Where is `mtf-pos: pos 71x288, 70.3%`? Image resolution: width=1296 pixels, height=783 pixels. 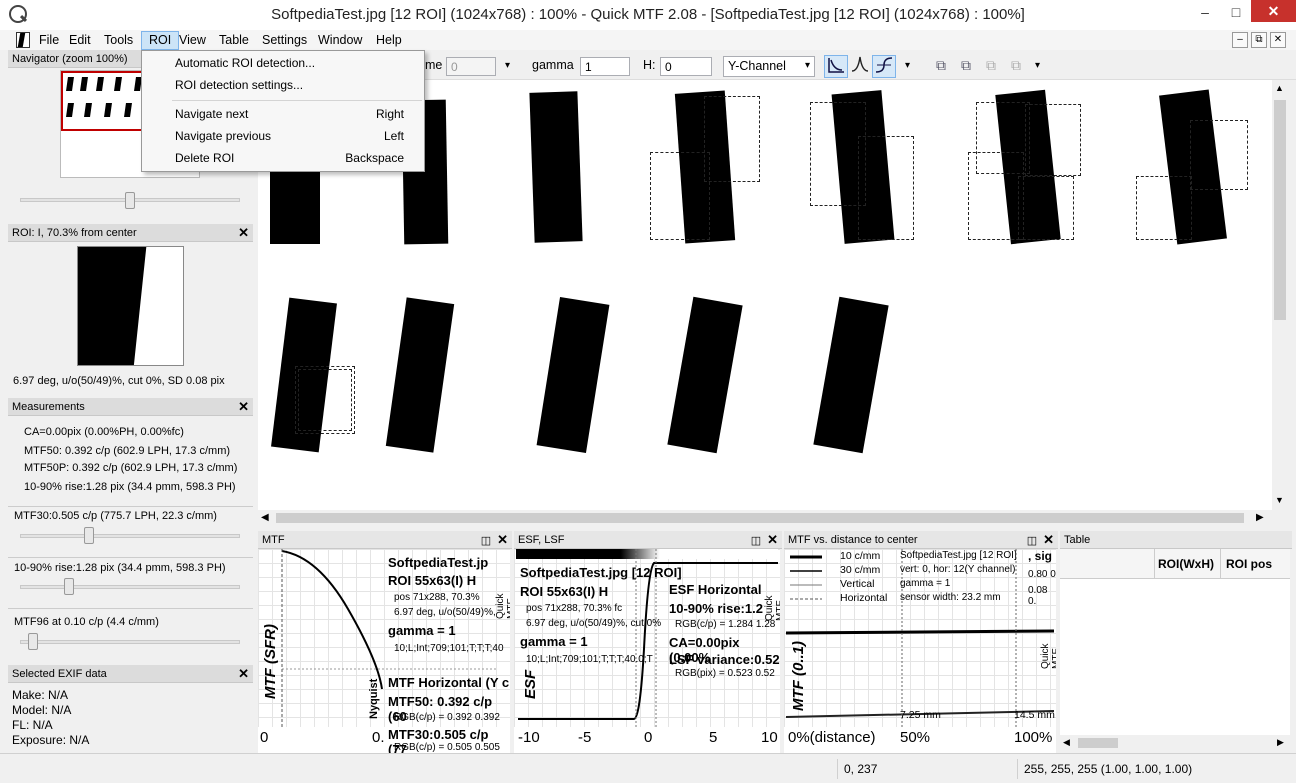
mtf-pos: pos 71x288, 70.3% is located at coordinates (437, 597).